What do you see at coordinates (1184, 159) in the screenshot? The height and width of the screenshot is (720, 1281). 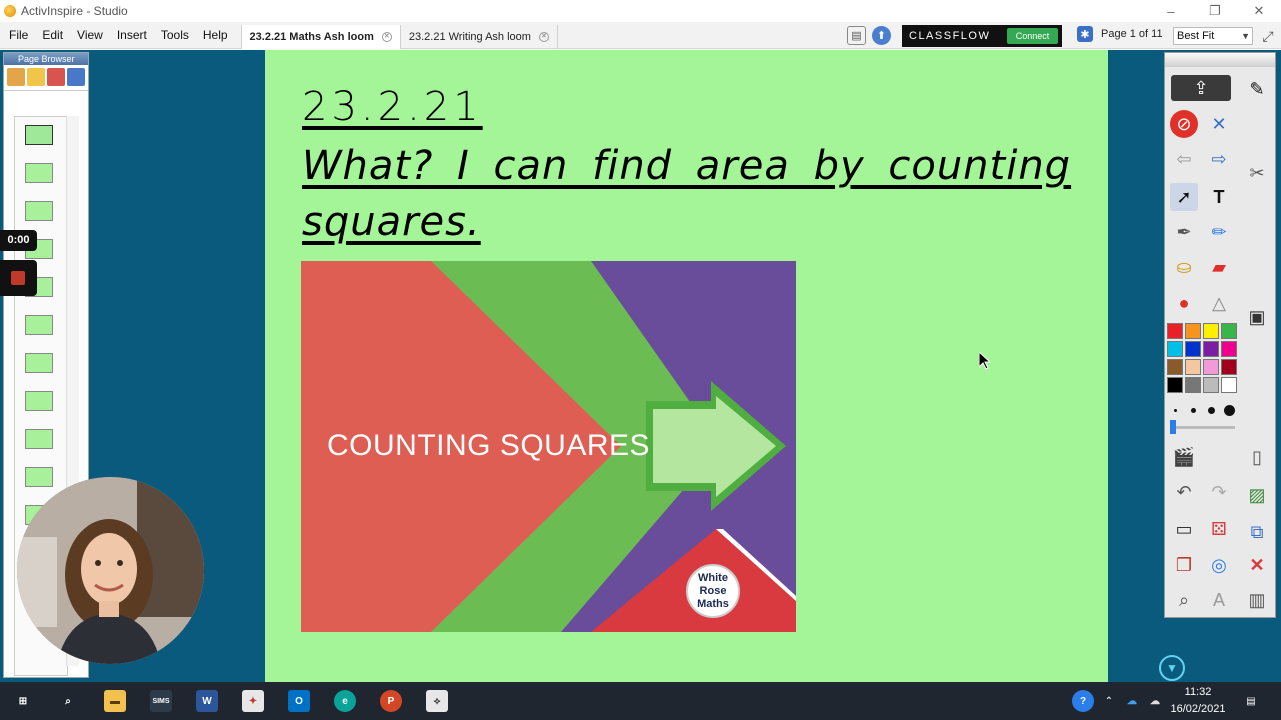 I see `previous-page-icon: ⇦` at bounding box center [1184, 159].